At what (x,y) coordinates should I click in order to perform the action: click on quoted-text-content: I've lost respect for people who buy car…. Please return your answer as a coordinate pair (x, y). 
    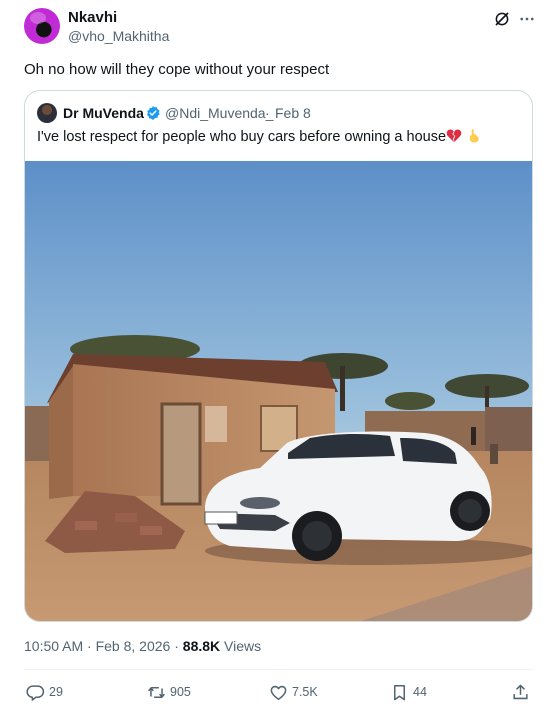
    Looking at the image, I should click on (242, 137).